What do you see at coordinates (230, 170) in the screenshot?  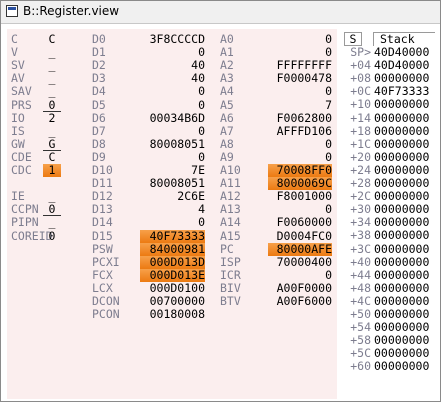 I see `register-label-a10: A10` at bounding box center [230, 170].